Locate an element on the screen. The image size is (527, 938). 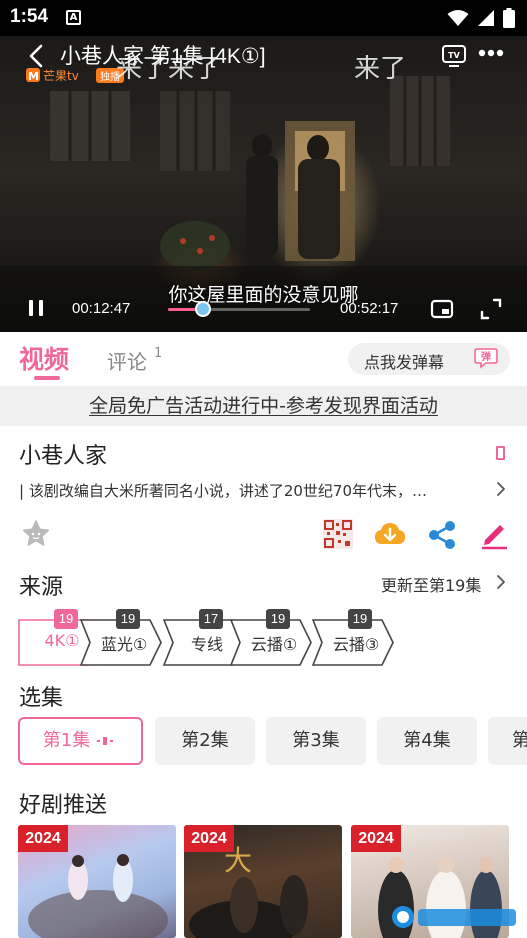
source-option-label: 蓝光① is located at coordinates (124, 644).